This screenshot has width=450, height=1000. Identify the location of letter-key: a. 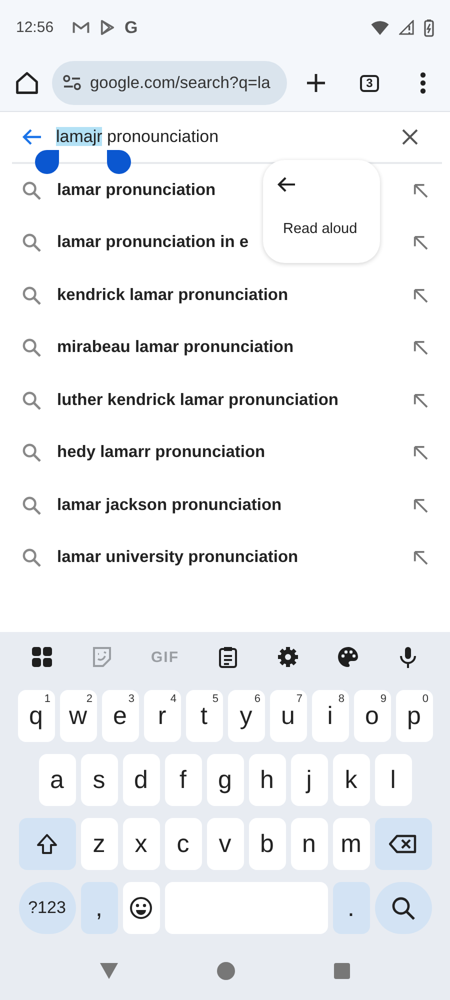
(57, 780).